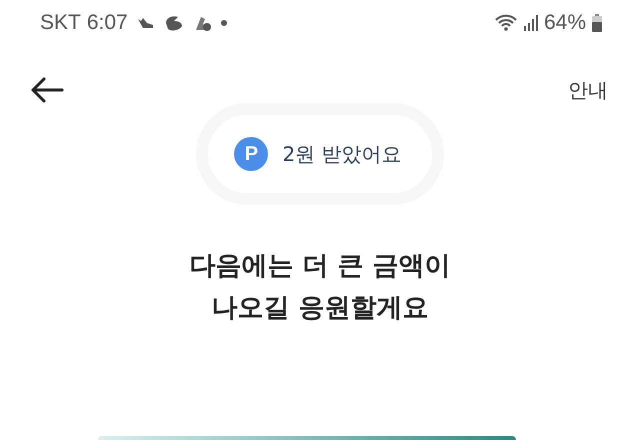 The height and width of the screenshot is (440, 640). Describe the element at coordinates (531, 23) in the screenshot. I see `signal-icon` at that location.